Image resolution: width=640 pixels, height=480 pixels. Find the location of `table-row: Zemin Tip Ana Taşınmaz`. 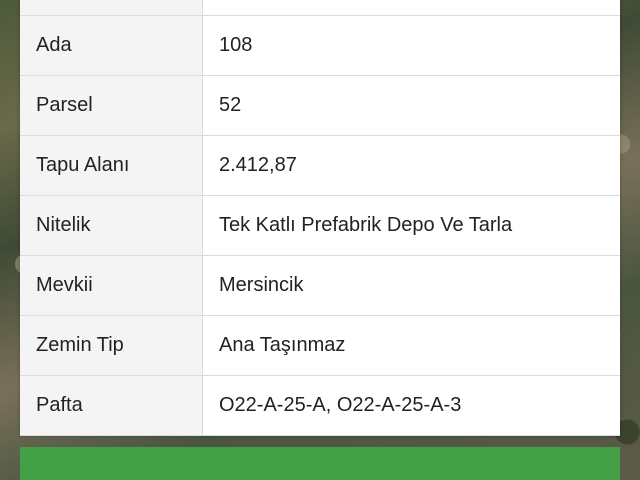

table-row: Zemin Tip Ana Taşınmaz is located at coordinates (320, 346).